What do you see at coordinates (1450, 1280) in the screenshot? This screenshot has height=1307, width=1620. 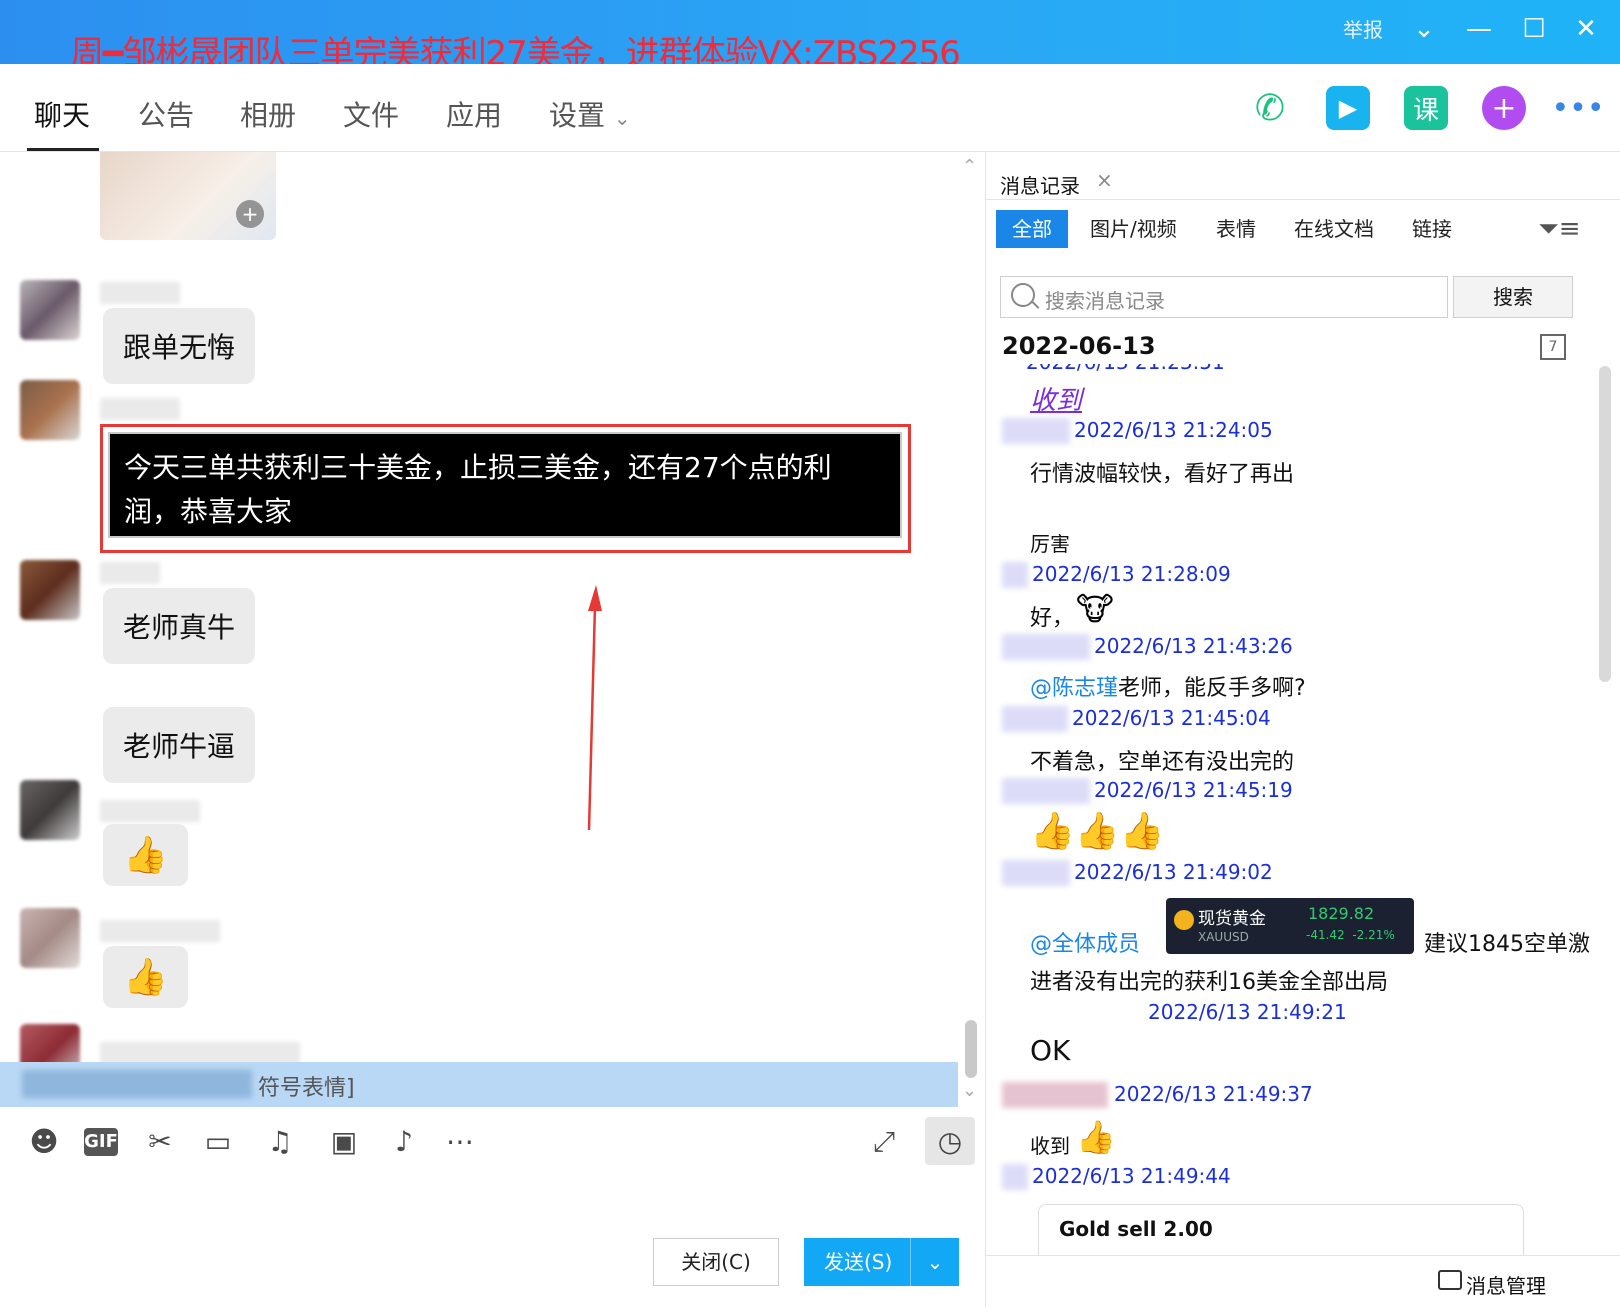 I see `message-manage-icon` at bounding box center [1450, 1280].